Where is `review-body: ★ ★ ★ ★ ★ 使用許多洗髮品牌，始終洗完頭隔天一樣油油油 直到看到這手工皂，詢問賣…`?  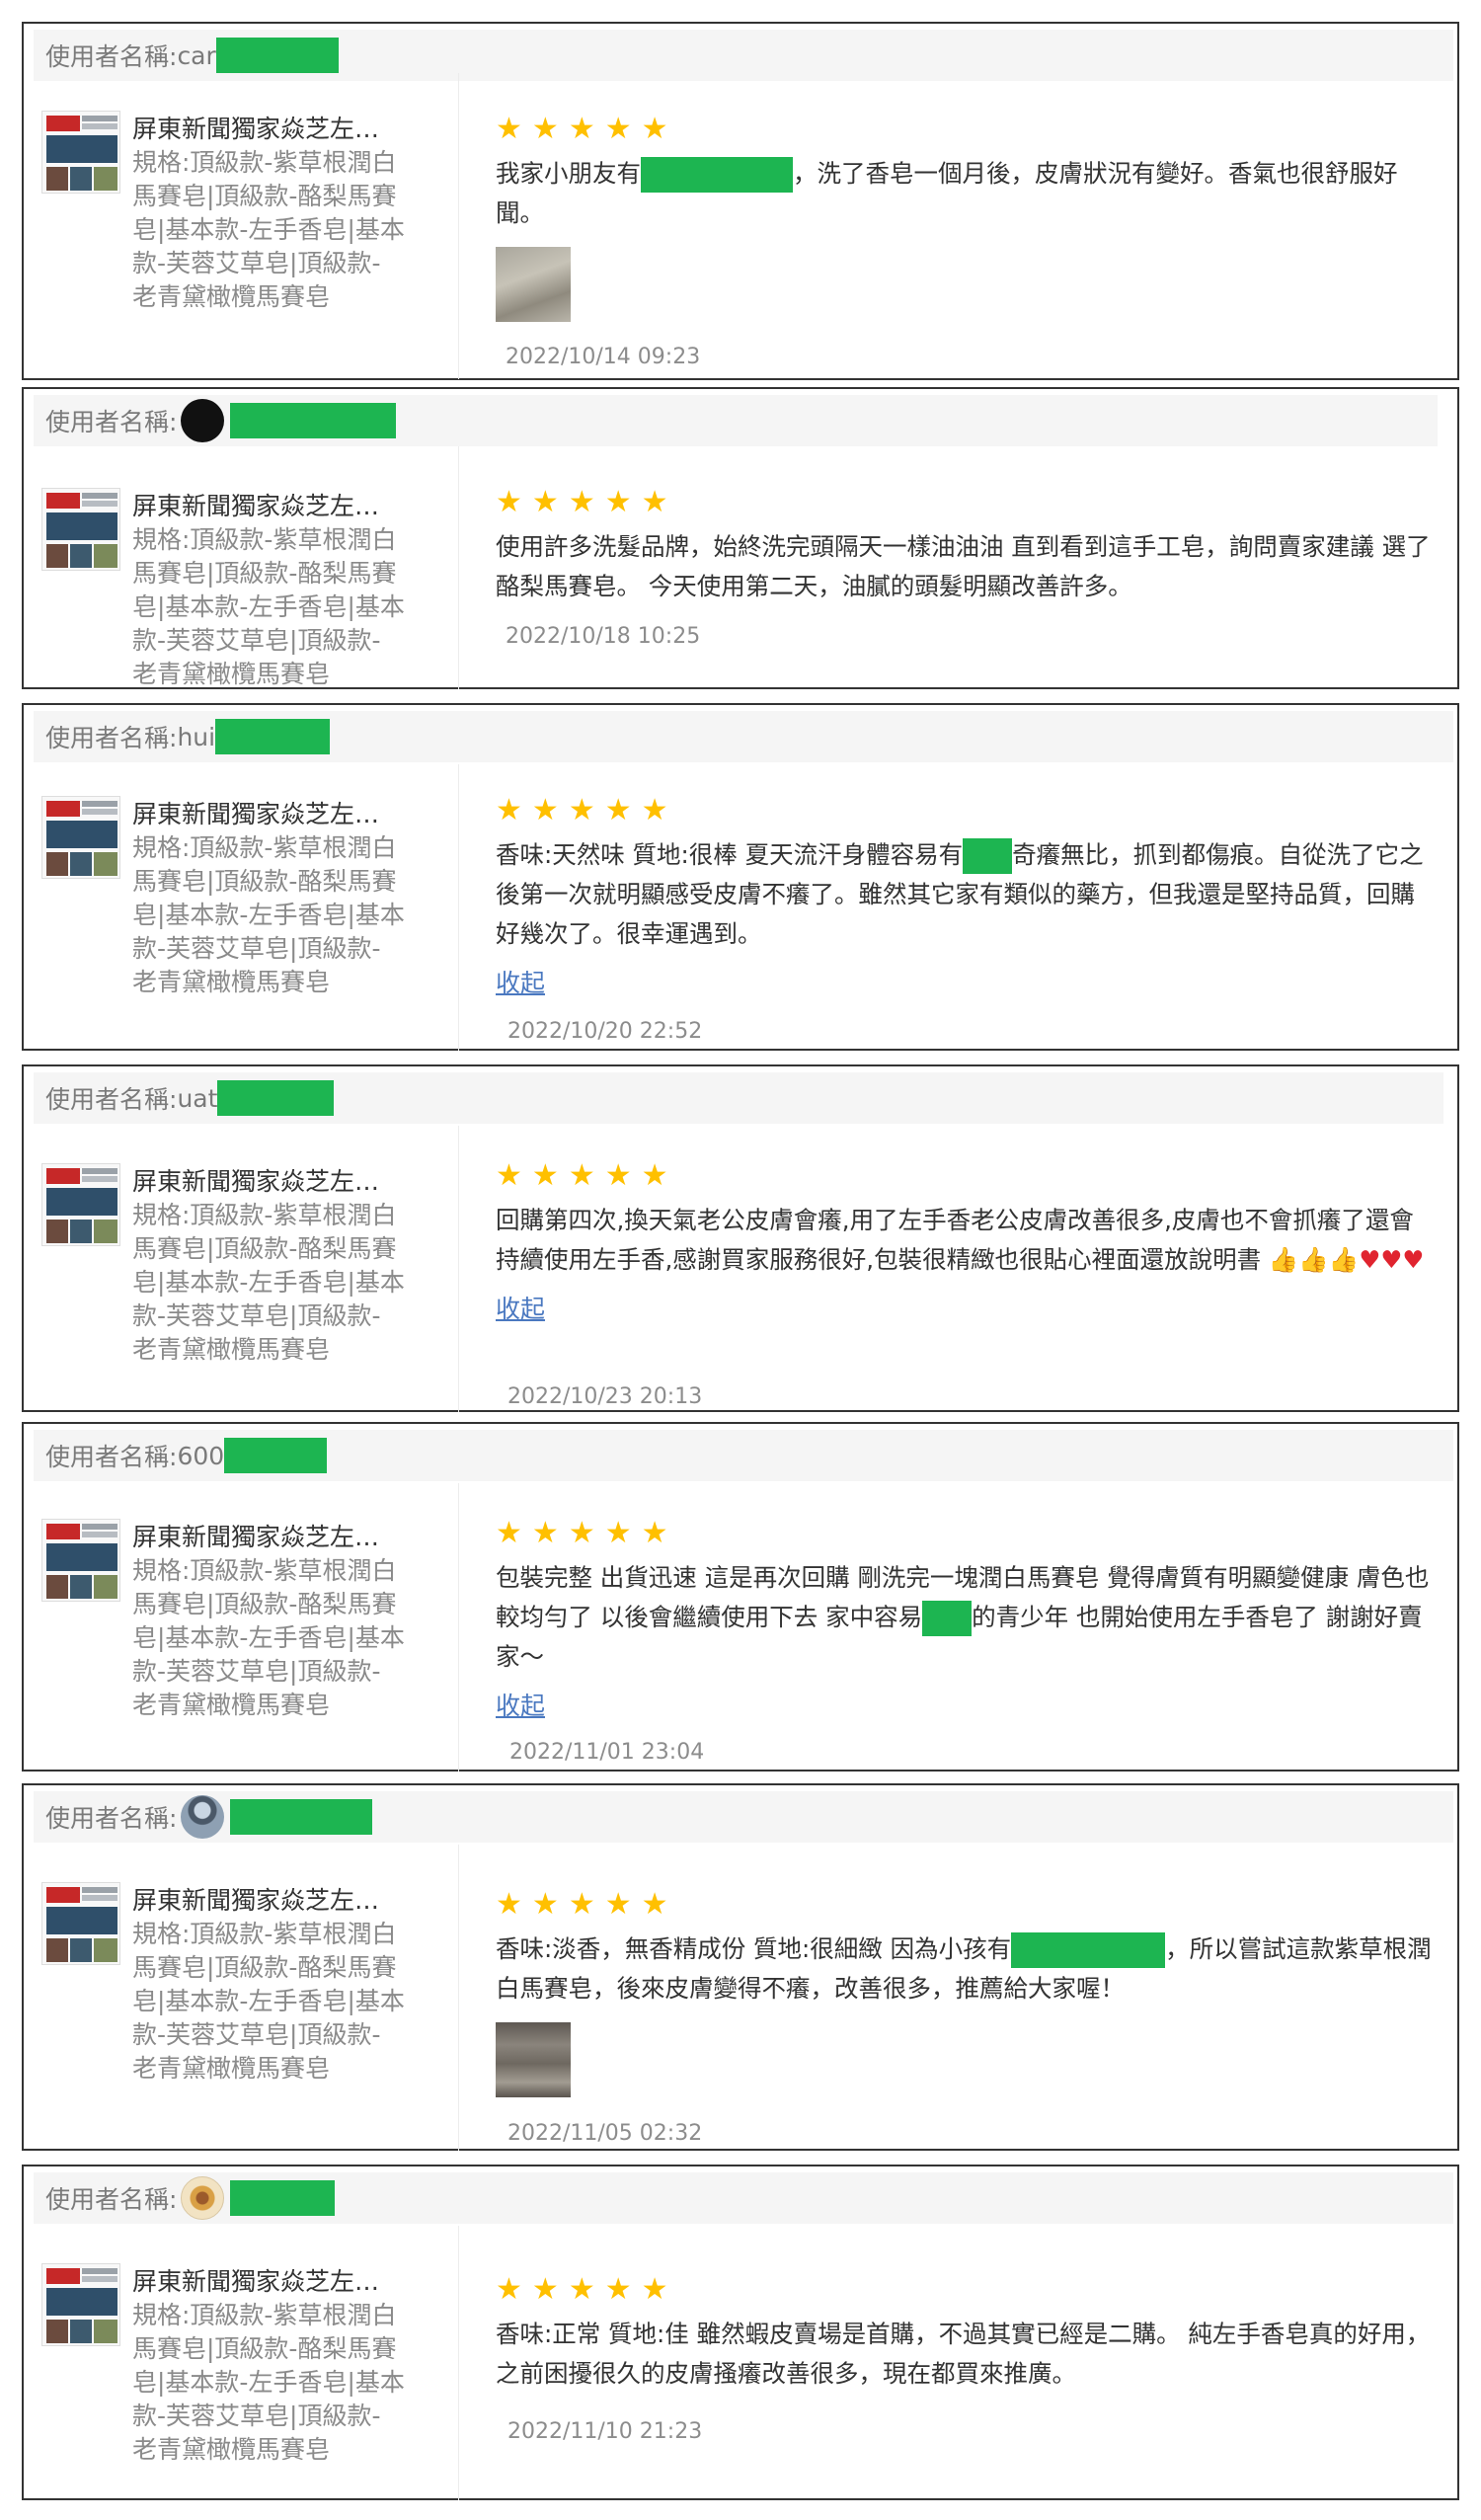
review-body: ★ ★ ★ ★ ★ 使用許多洗髮品牌，始終洗完頭隔天一樣油油油 直到看到這手工皂，詢問賣… is located at coordinates (969, 547).